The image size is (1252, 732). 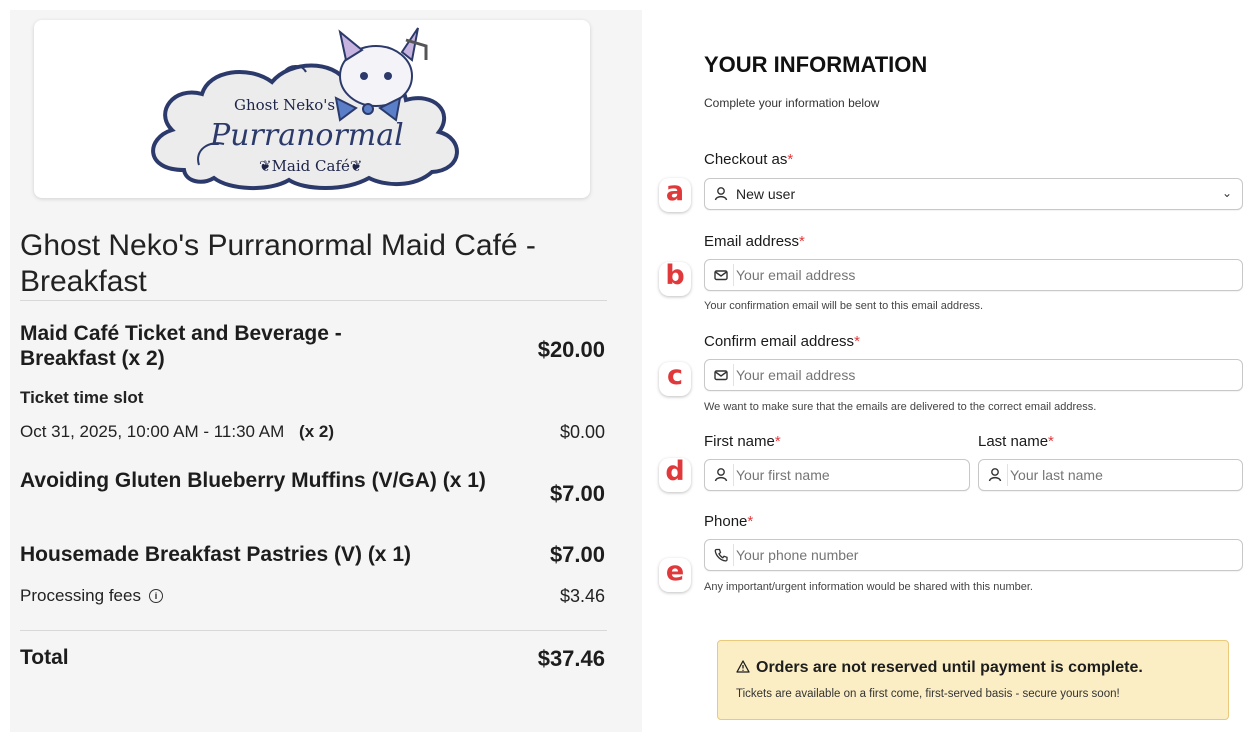 What do you see at coordinates (675, 191) in the screenshot?
I see `annotation-marker-a: a` at bounding box center [675, 191].